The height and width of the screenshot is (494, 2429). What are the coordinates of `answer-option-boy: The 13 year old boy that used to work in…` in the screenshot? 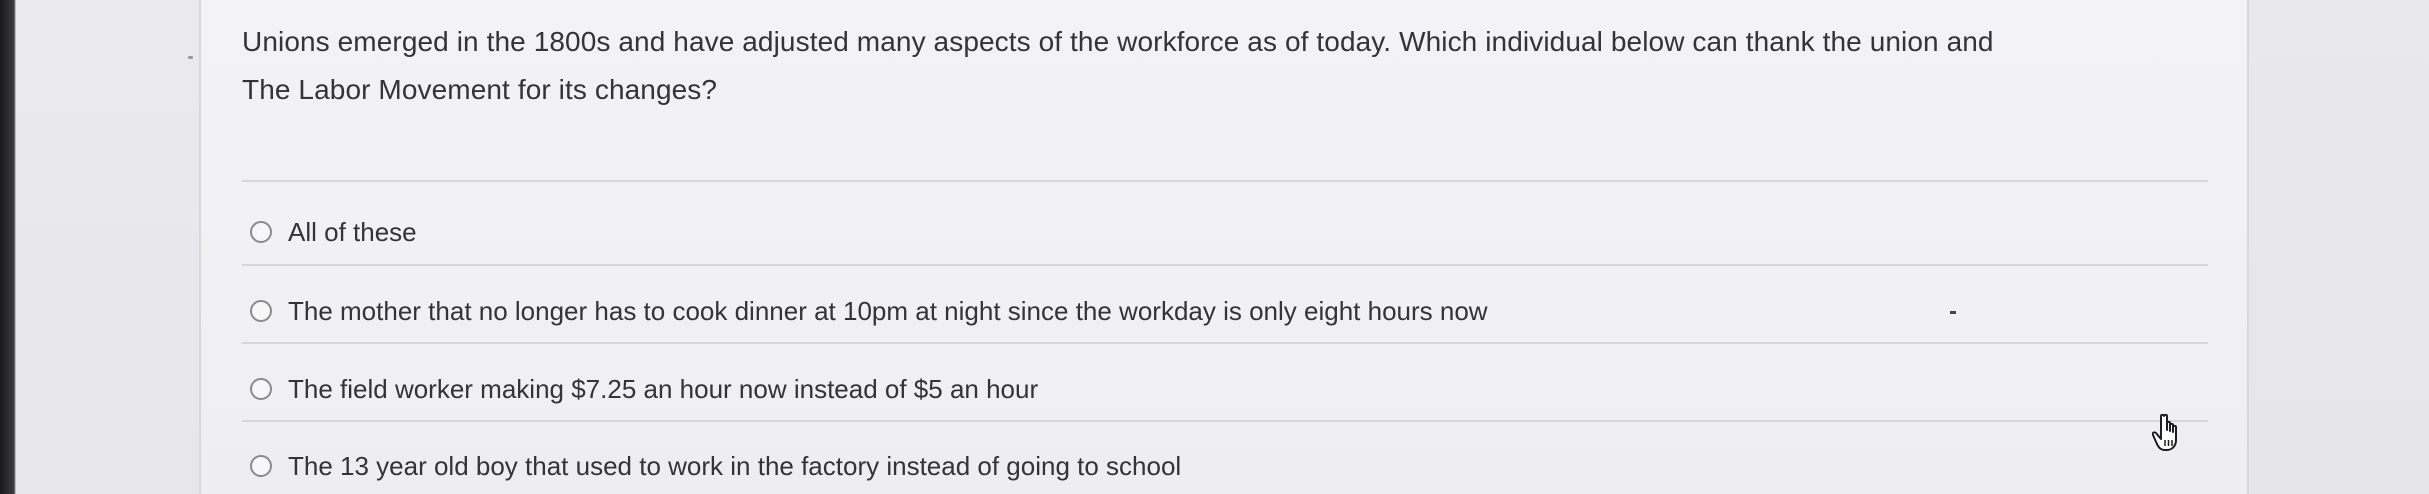 It's located at (715, 466).